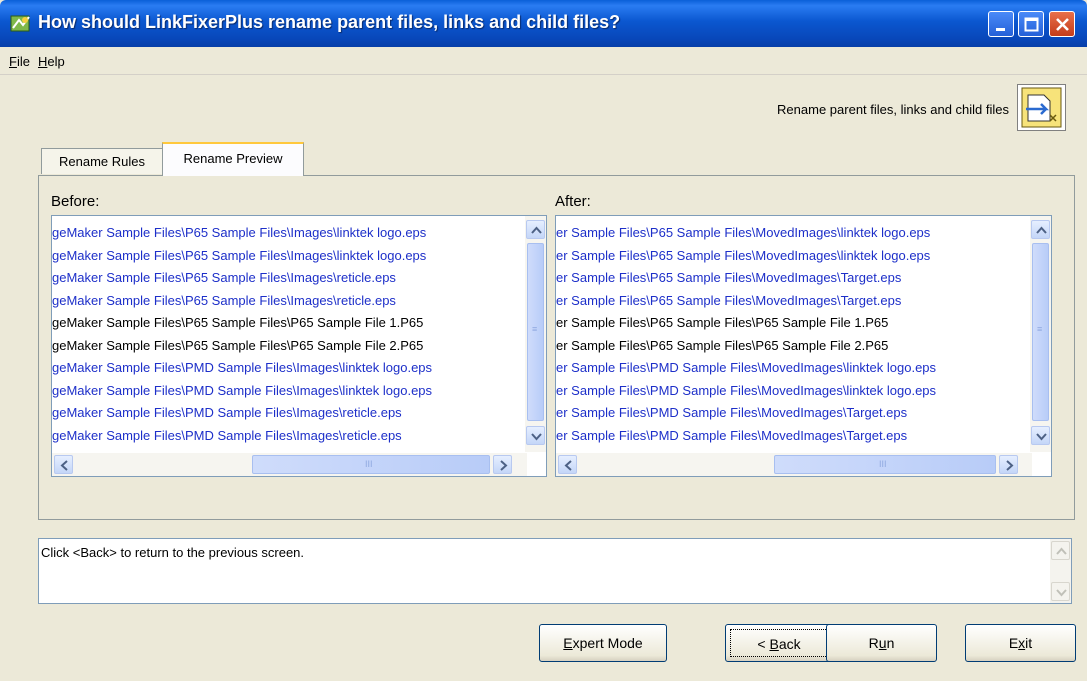 This screenshot has width=1087, height=681. What do you see at coordinates (20, 23) in the screenshot?
I see `app-icon` at bounding box center [20, 23].